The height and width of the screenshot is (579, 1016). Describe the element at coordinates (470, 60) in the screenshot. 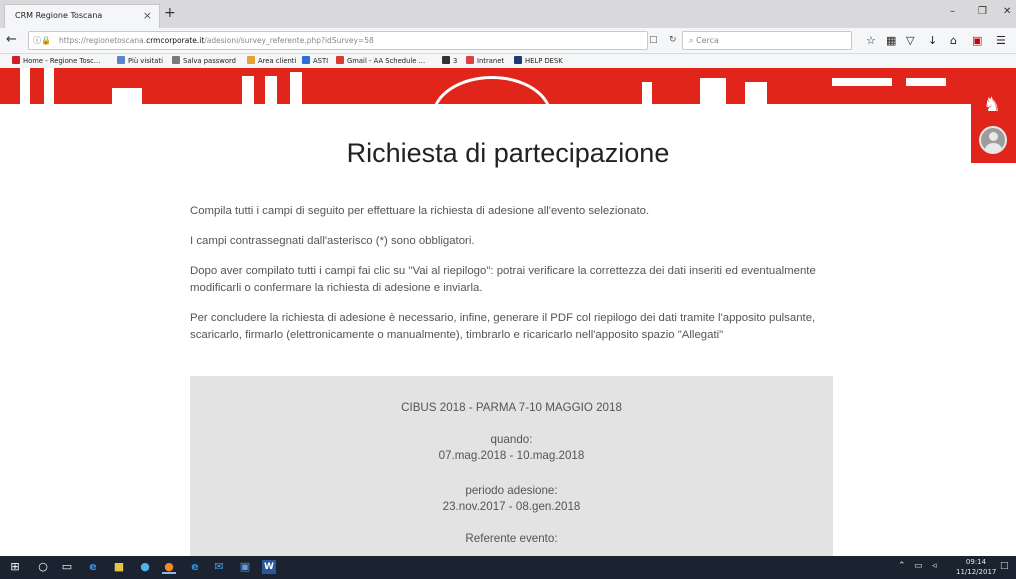

I see `rt-icon` at that location.